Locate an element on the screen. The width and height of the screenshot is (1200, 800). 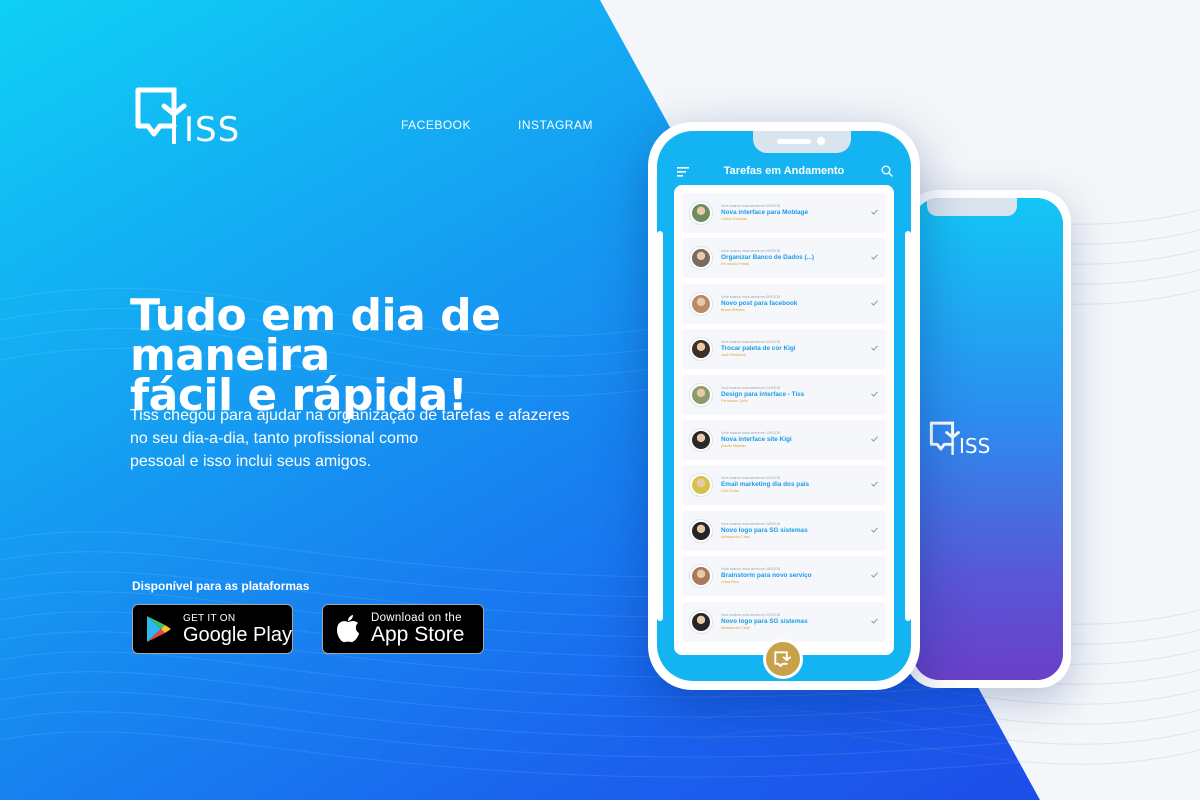
phone-back-notch is located at coordinates (972, 207).